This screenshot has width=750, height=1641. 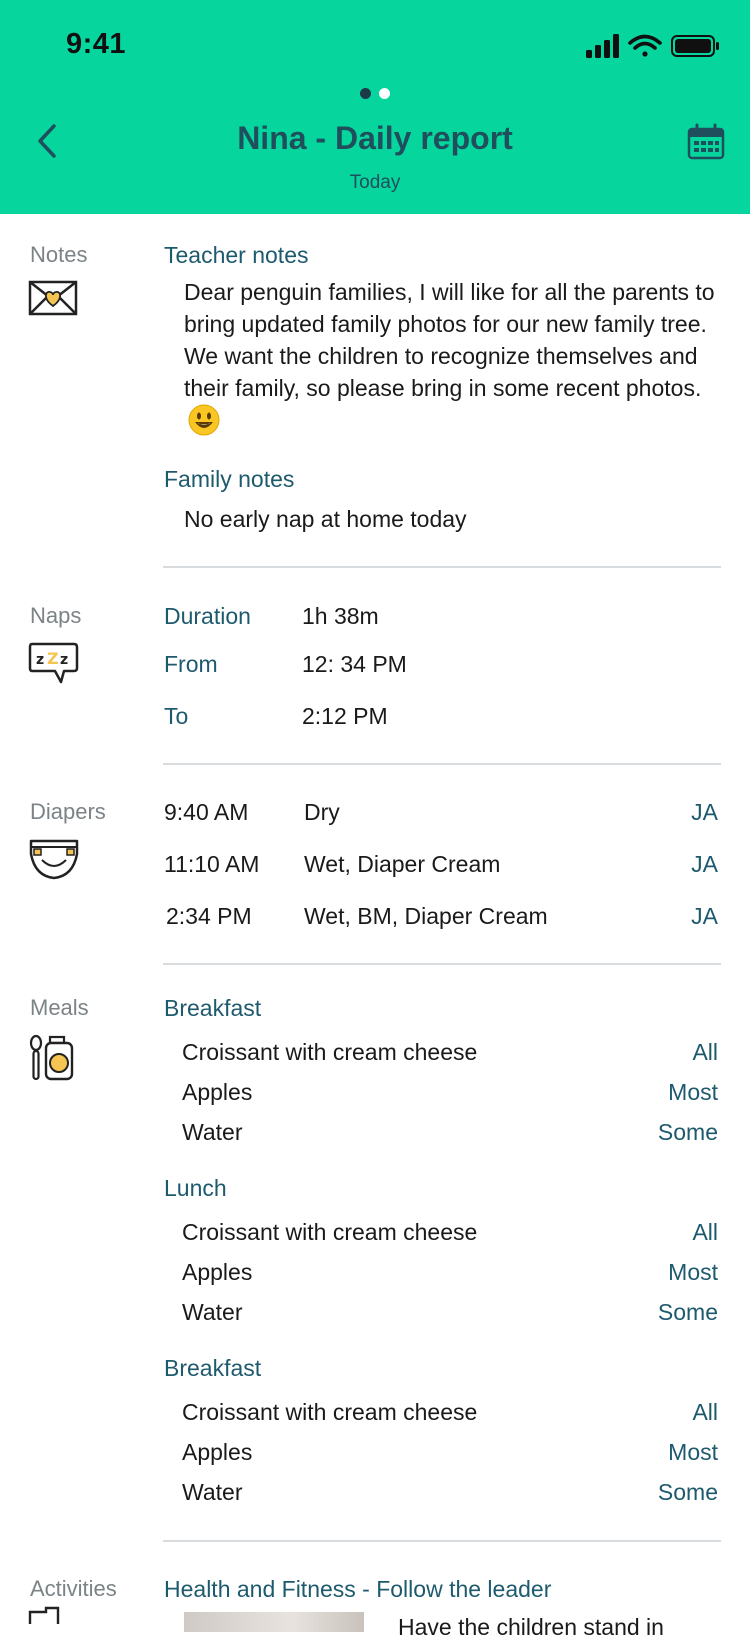 I want to click on sleep-bubble-icon: z Z z, so click(x=53, y=663).